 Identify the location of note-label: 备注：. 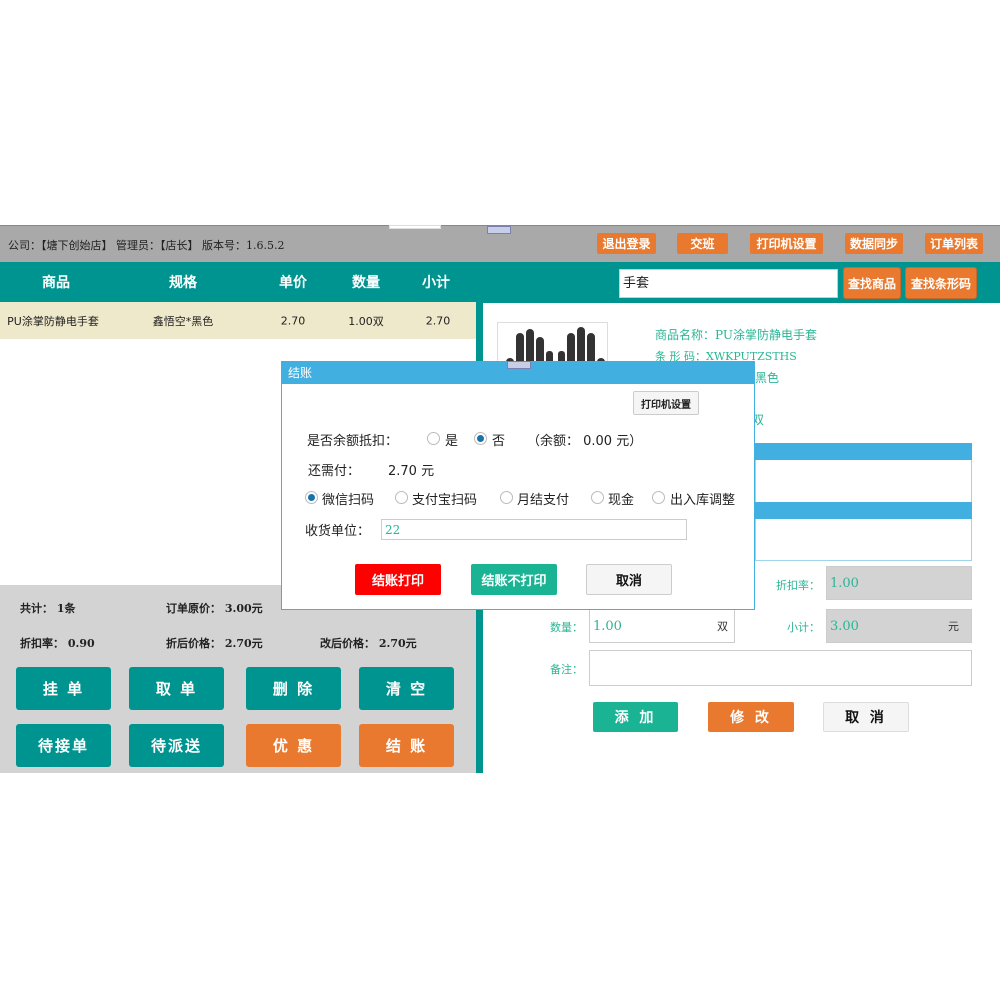
(566, 669).